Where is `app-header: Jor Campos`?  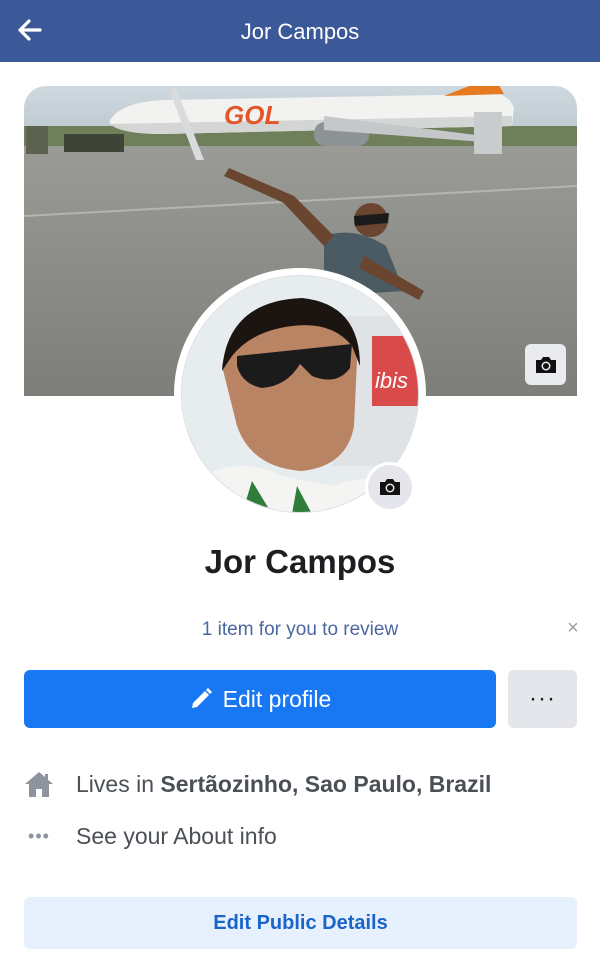
app-header: Jor Campos is located at coordinates (300, 31).